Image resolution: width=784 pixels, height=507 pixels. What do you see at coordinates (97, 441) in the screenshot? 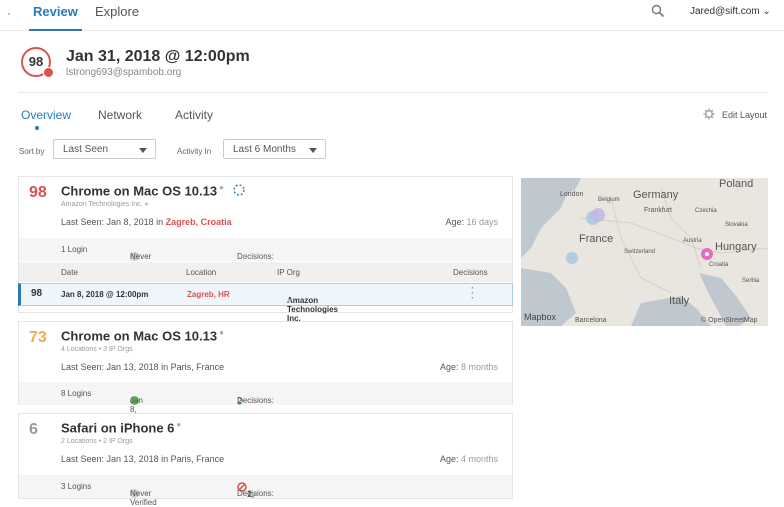
I see `device-subtitle: 2 Locations • 2 IP Orgs` at bounding box center [97, 441].